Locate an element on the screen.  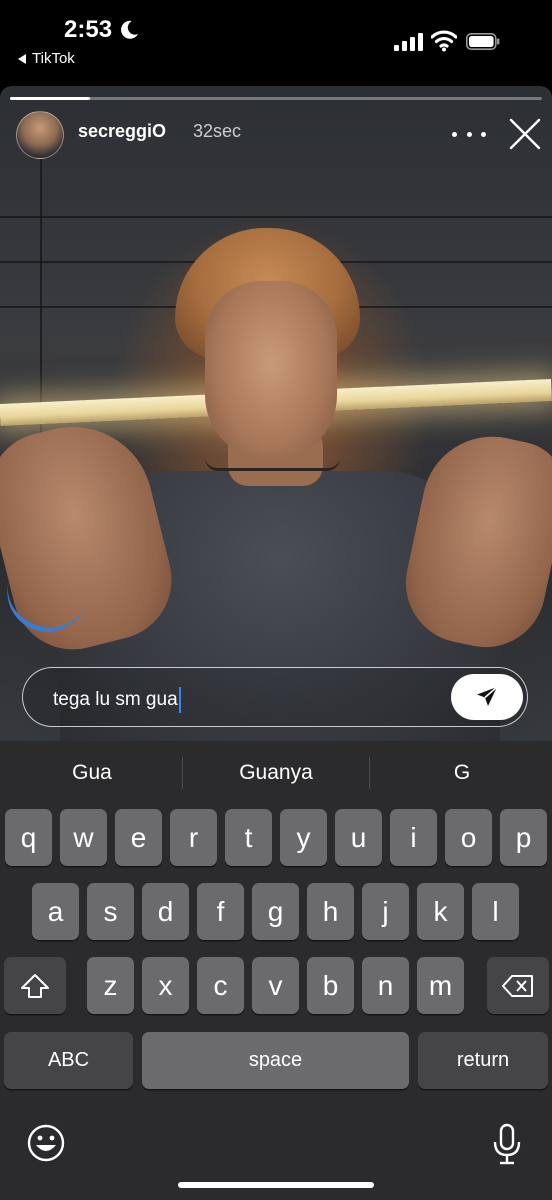
status-time: 2:53 is located at coordinates (88, 29).